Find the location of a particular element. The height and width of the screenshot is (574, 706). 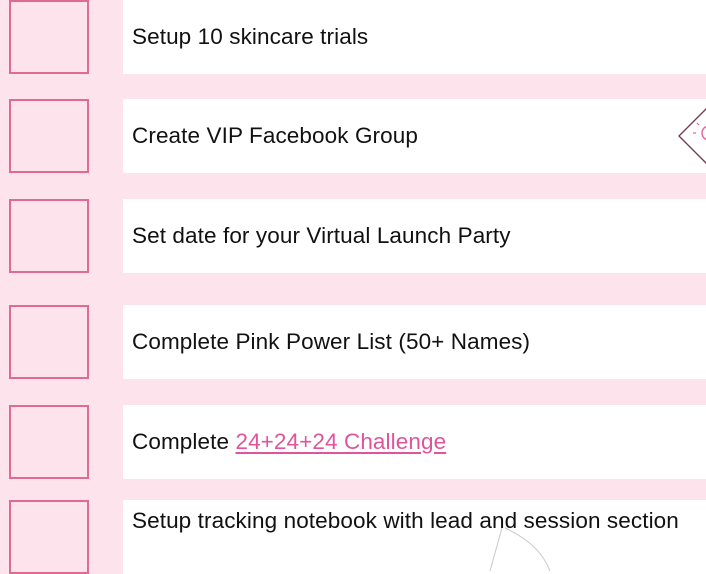

decorative-line-art is located at coordinates (520, 549).